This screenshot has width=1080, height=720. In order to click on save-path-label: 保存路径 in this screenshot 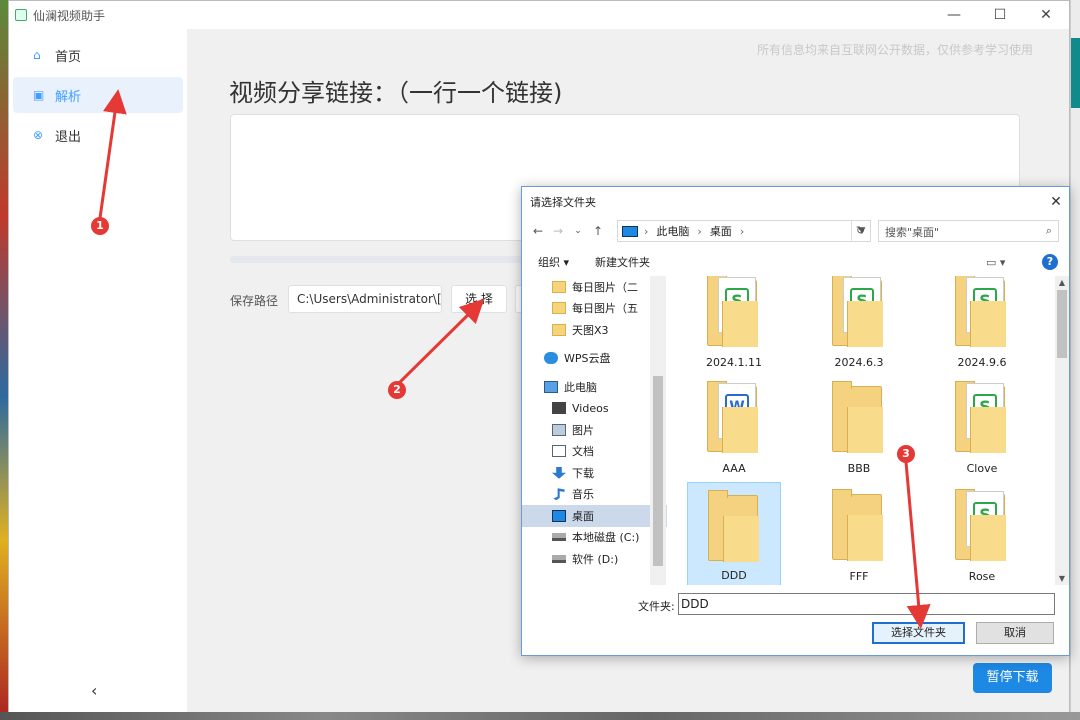, I will do `click(254, 301)`.